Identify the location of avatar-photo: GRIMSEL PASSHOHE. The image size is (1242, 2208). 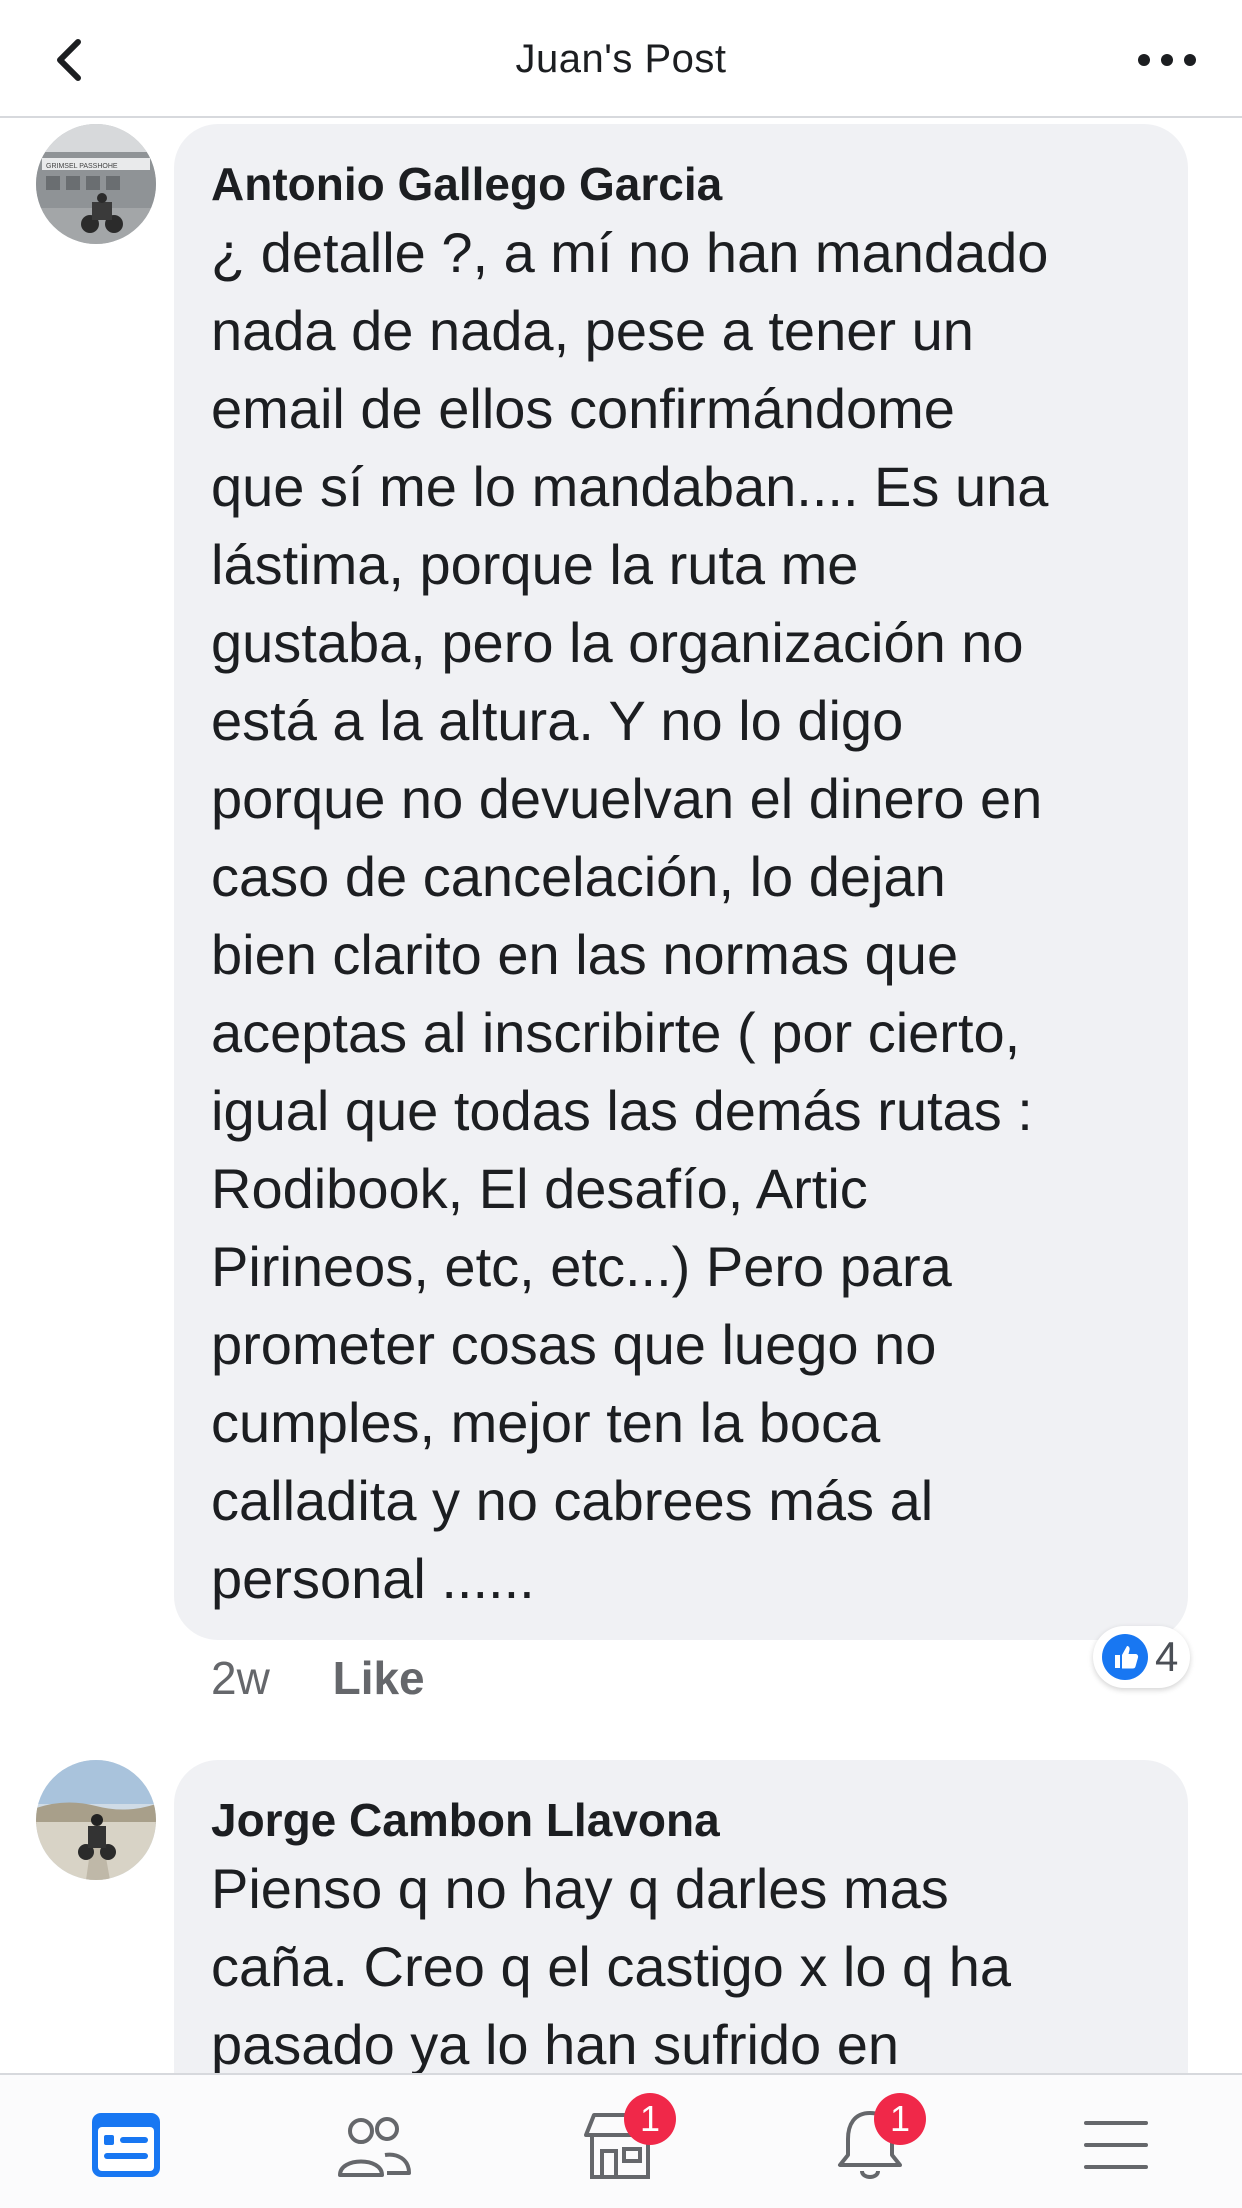
(96, 184).